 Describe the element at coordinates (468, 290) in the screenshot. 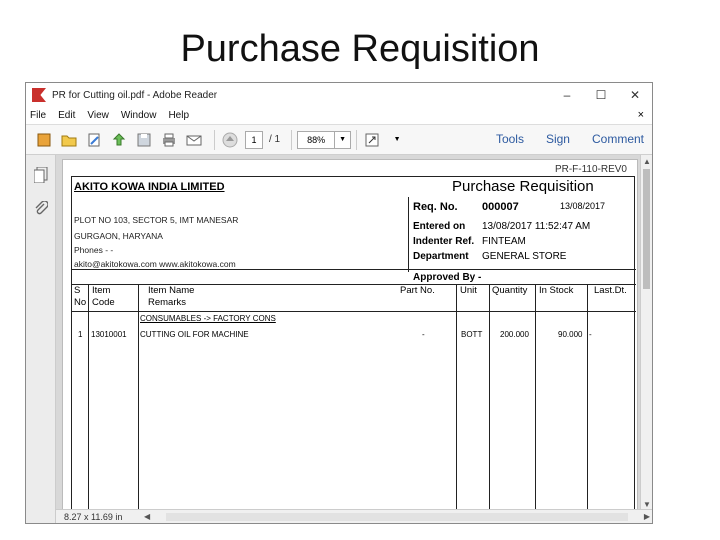

I see `col-header-unit: Unit` at that location.